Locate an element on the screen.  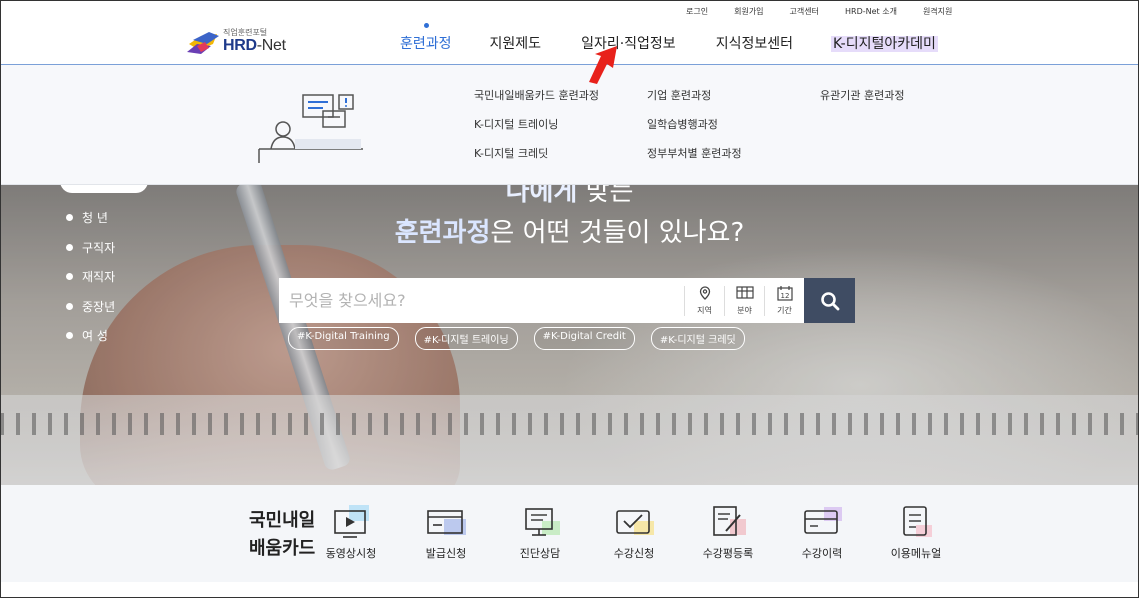
card-icon is located at coordinates (446, 522).